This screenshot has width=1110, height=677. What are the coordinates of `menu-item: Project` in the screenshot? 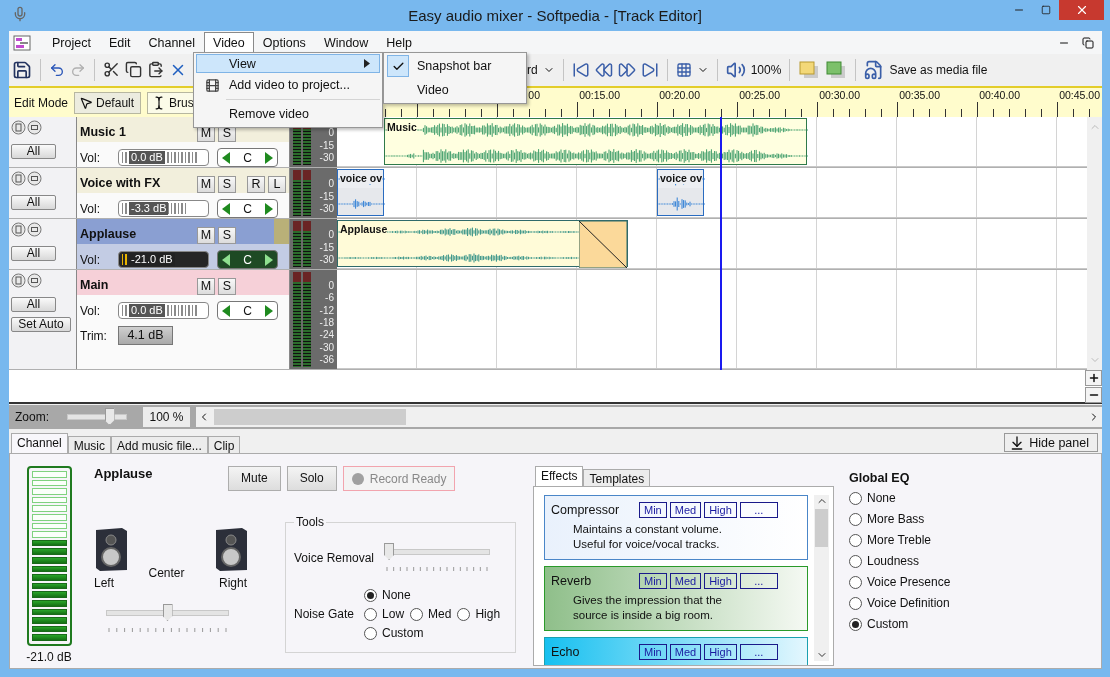 It's located at (71, 42).